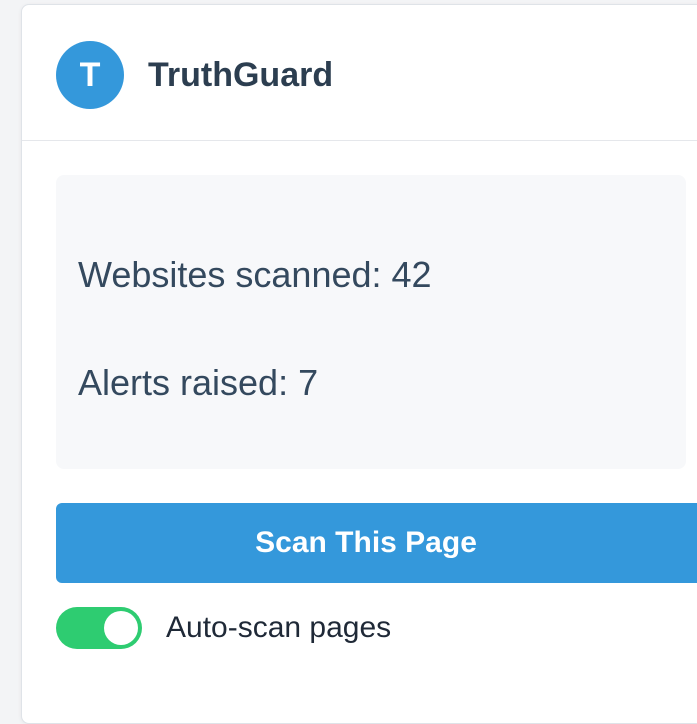 Image resolution: width=697 pixels, height=724 pixels. What do you see at coordinates (90, 75) in the screenshot?
I see `logo-icon: T` at bounding box center [90, 75].